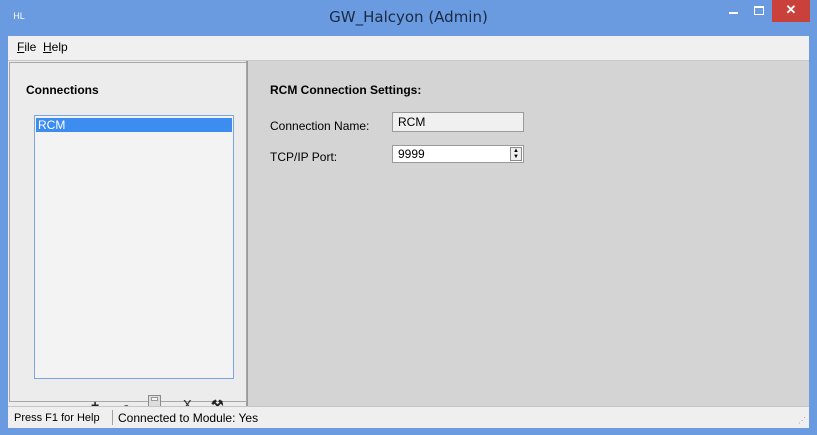 This screenshot has height=435, width=817. Describe the element at coordinates (346, 90) in the screenshot. I see `settings-title: RCM Connection Settings:` at that location.